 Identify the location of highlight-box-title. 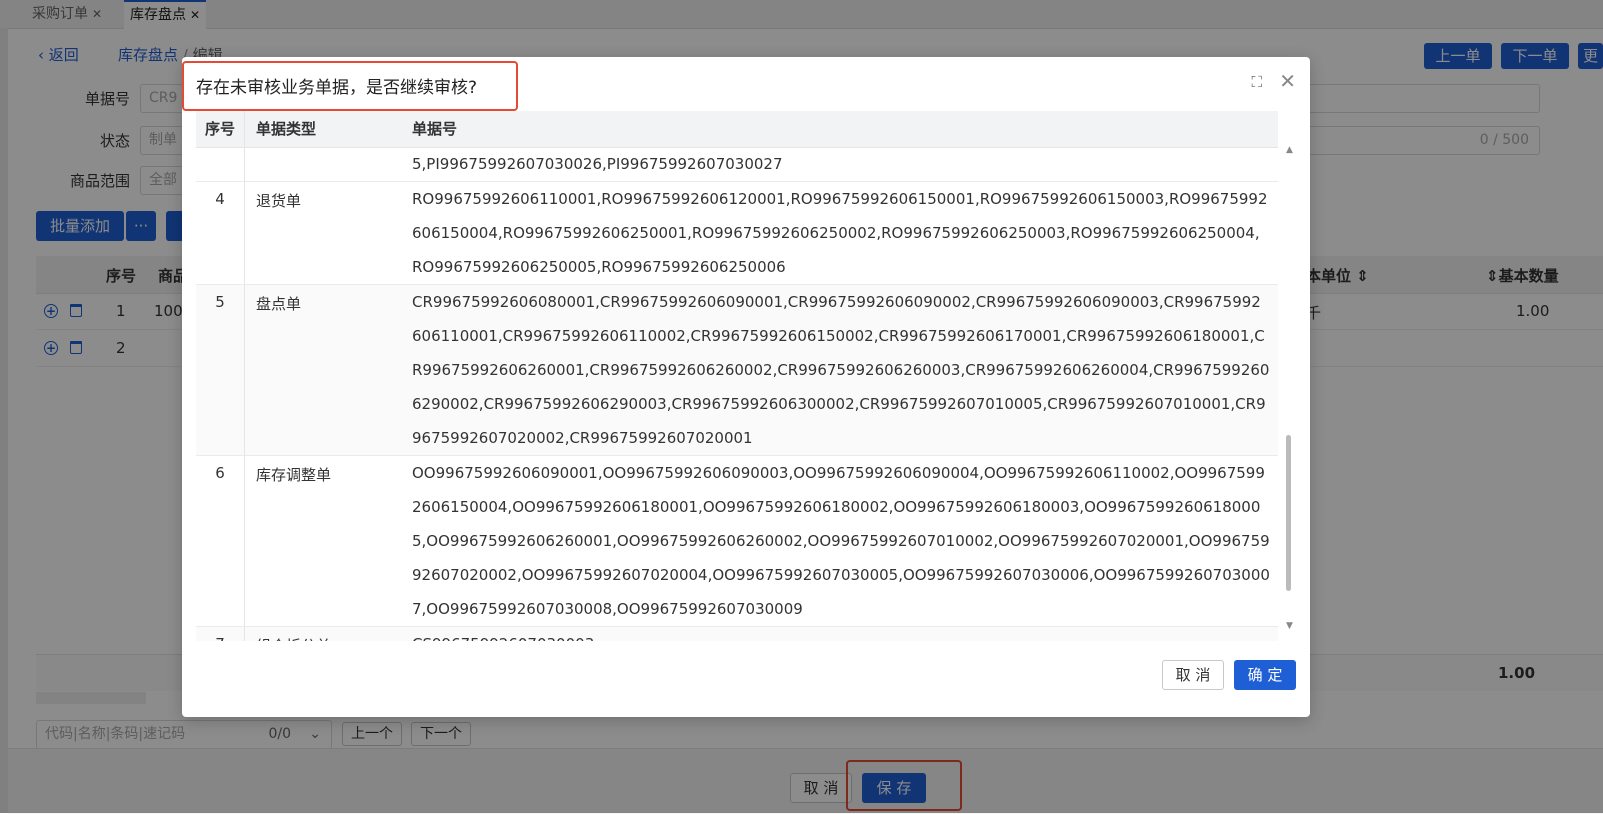
(350, 86).